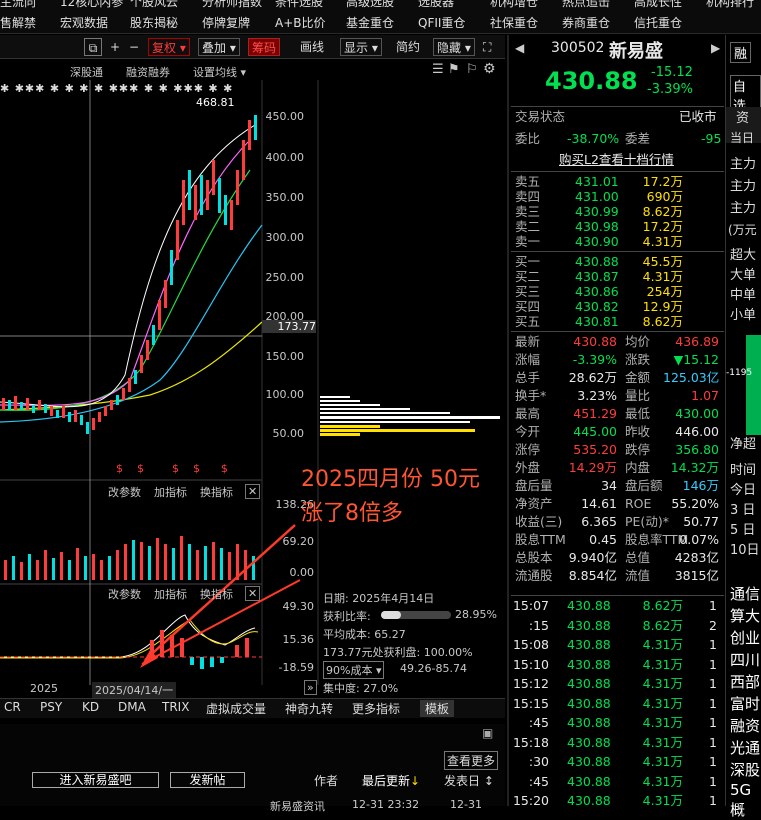 The image size is (761, 820). Describe the element at coordinates (745, 703) in the screenshot. I see `theme-tag: 富时` at that location.